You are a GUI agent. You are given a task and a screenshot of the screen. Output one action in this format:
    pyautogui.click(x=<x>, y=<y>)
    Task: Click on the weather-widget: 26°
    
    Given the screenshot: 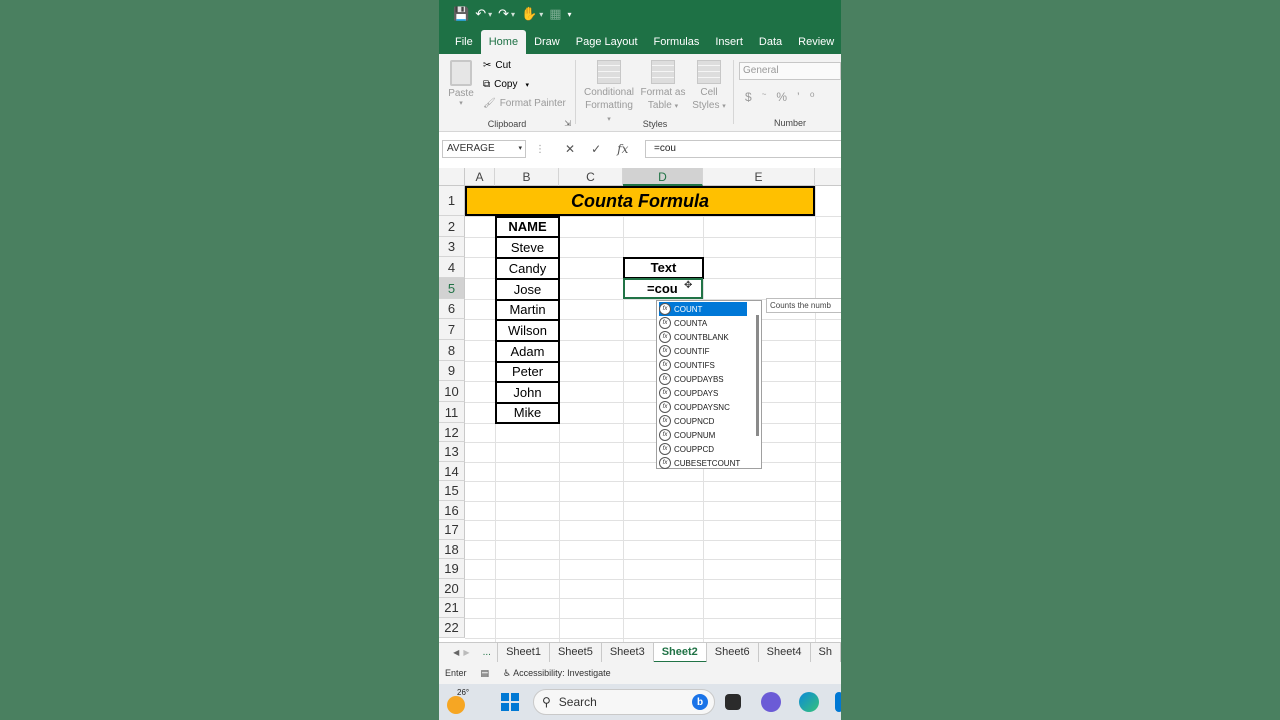 What is the action you would take?
    pyautogui.click(x=460, y=702)
    